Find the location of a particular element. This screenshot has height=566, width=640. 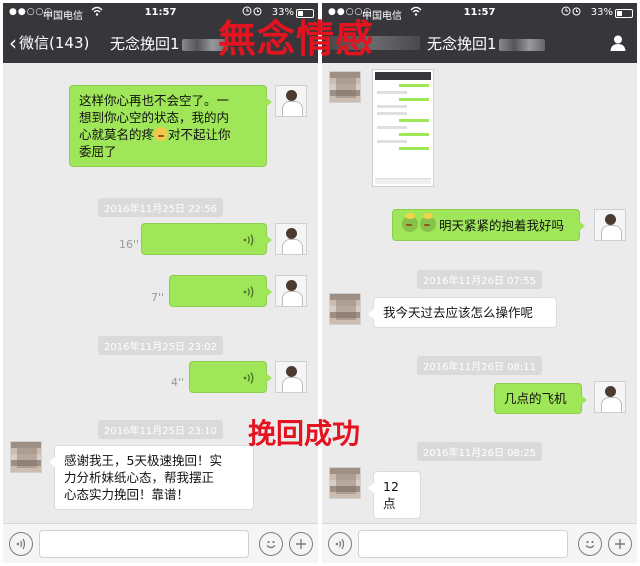

battery-icon is located at coordinates (624, 13).